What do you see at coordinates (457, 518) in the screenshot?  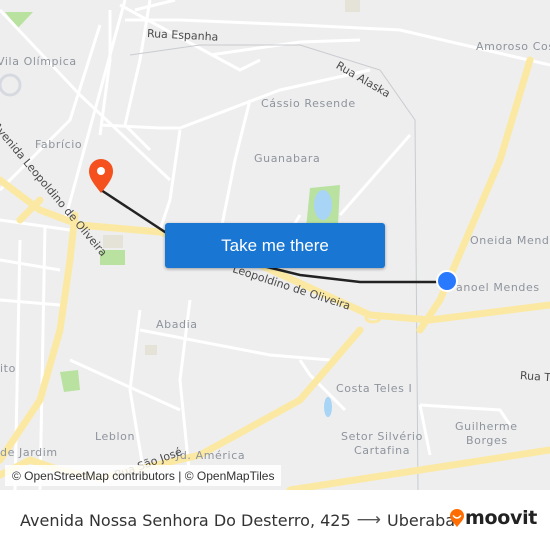 I see `moovit-pin-icon` at bounding box center [457, 518].